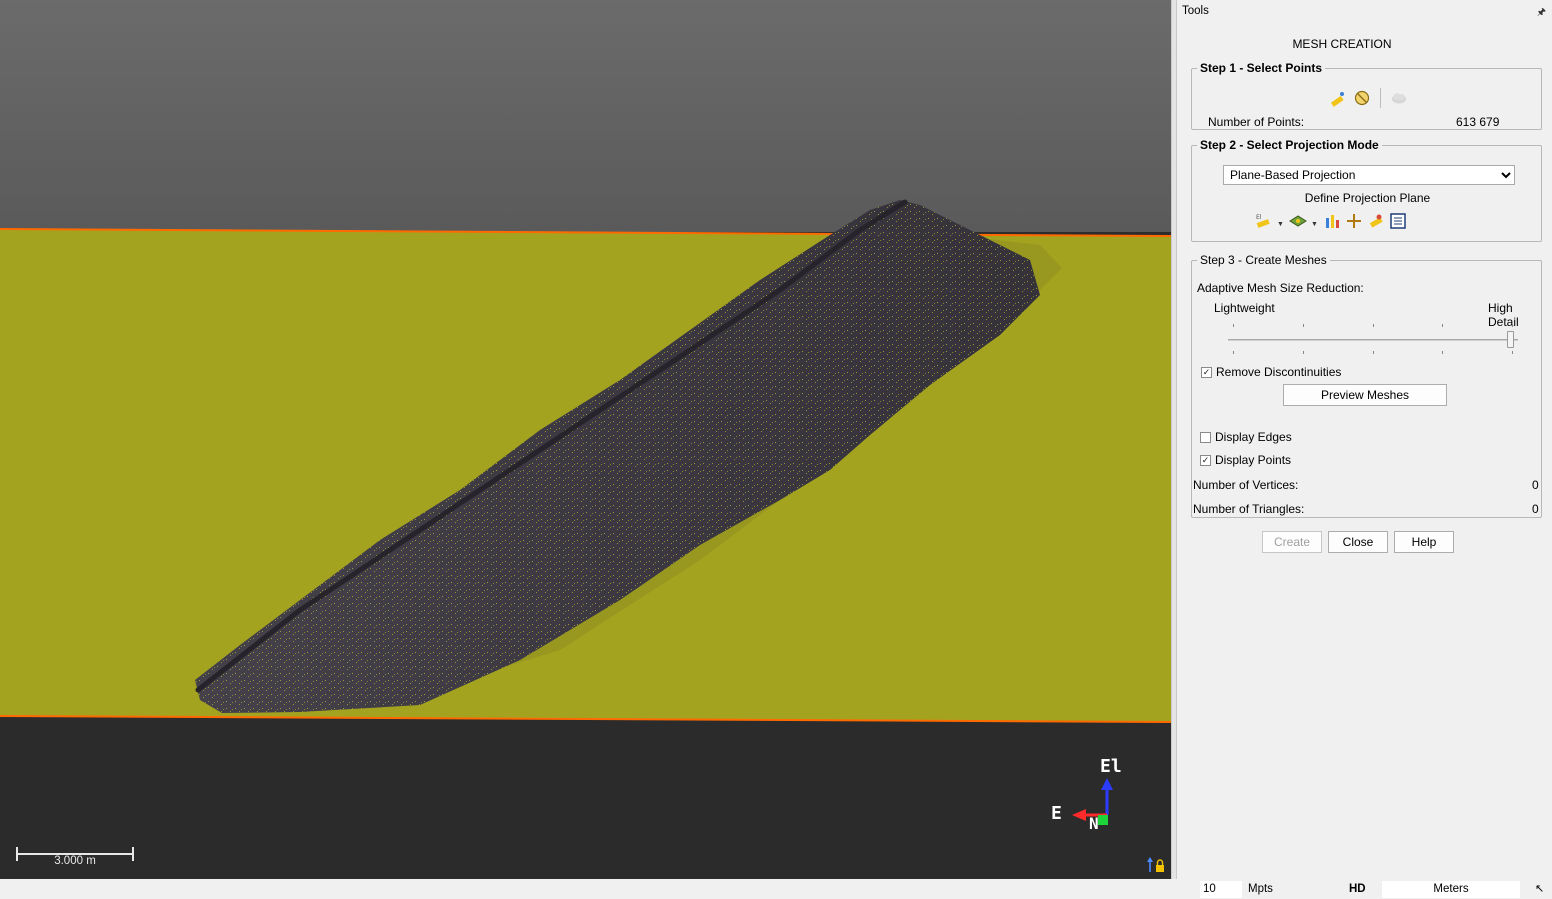 Image resolution: width=1552 pixels, height=899 pixels. Describe the element at coordinates (1263, 260) in the screenshot. I see `step3-legend: Step 3 - Create Meshes` at that location.